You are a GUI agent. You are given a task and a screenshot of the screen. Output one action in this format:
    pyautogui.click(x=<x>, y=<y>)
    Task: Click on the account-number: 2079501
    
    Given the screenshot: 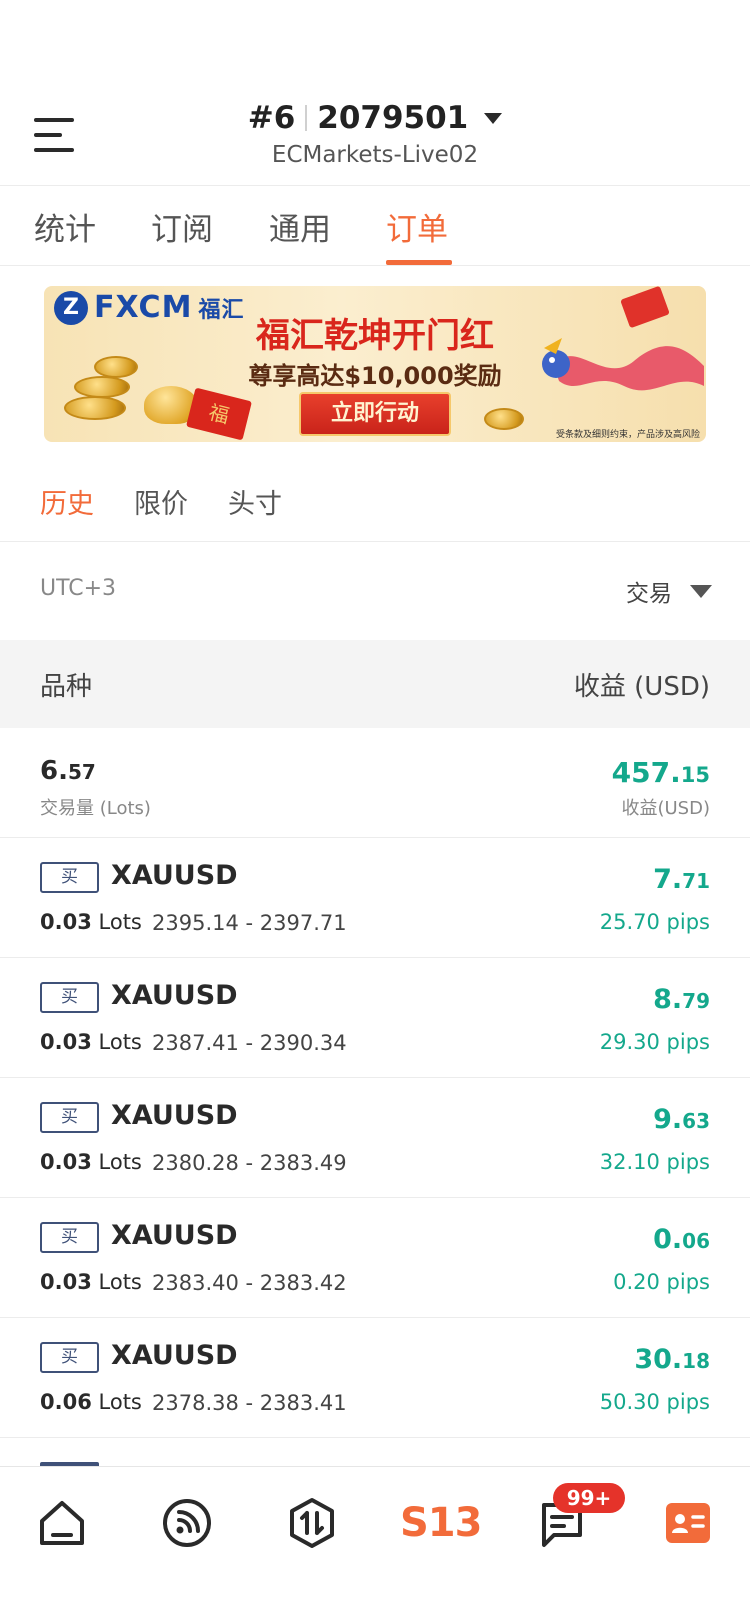 What is the action you would take?
    pyautogui.click(x=393, y=118)
    